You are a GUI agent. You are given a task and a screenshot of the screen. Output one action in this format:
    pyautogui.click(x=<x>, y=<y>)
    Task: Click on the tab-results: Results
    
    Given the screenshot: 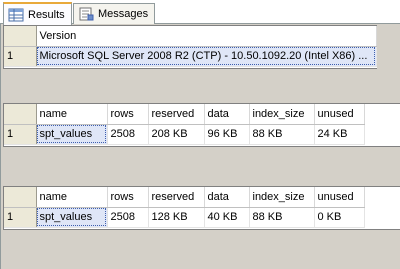 What is the action you would take?
    pyautogui.click(x=37, y=13)
    